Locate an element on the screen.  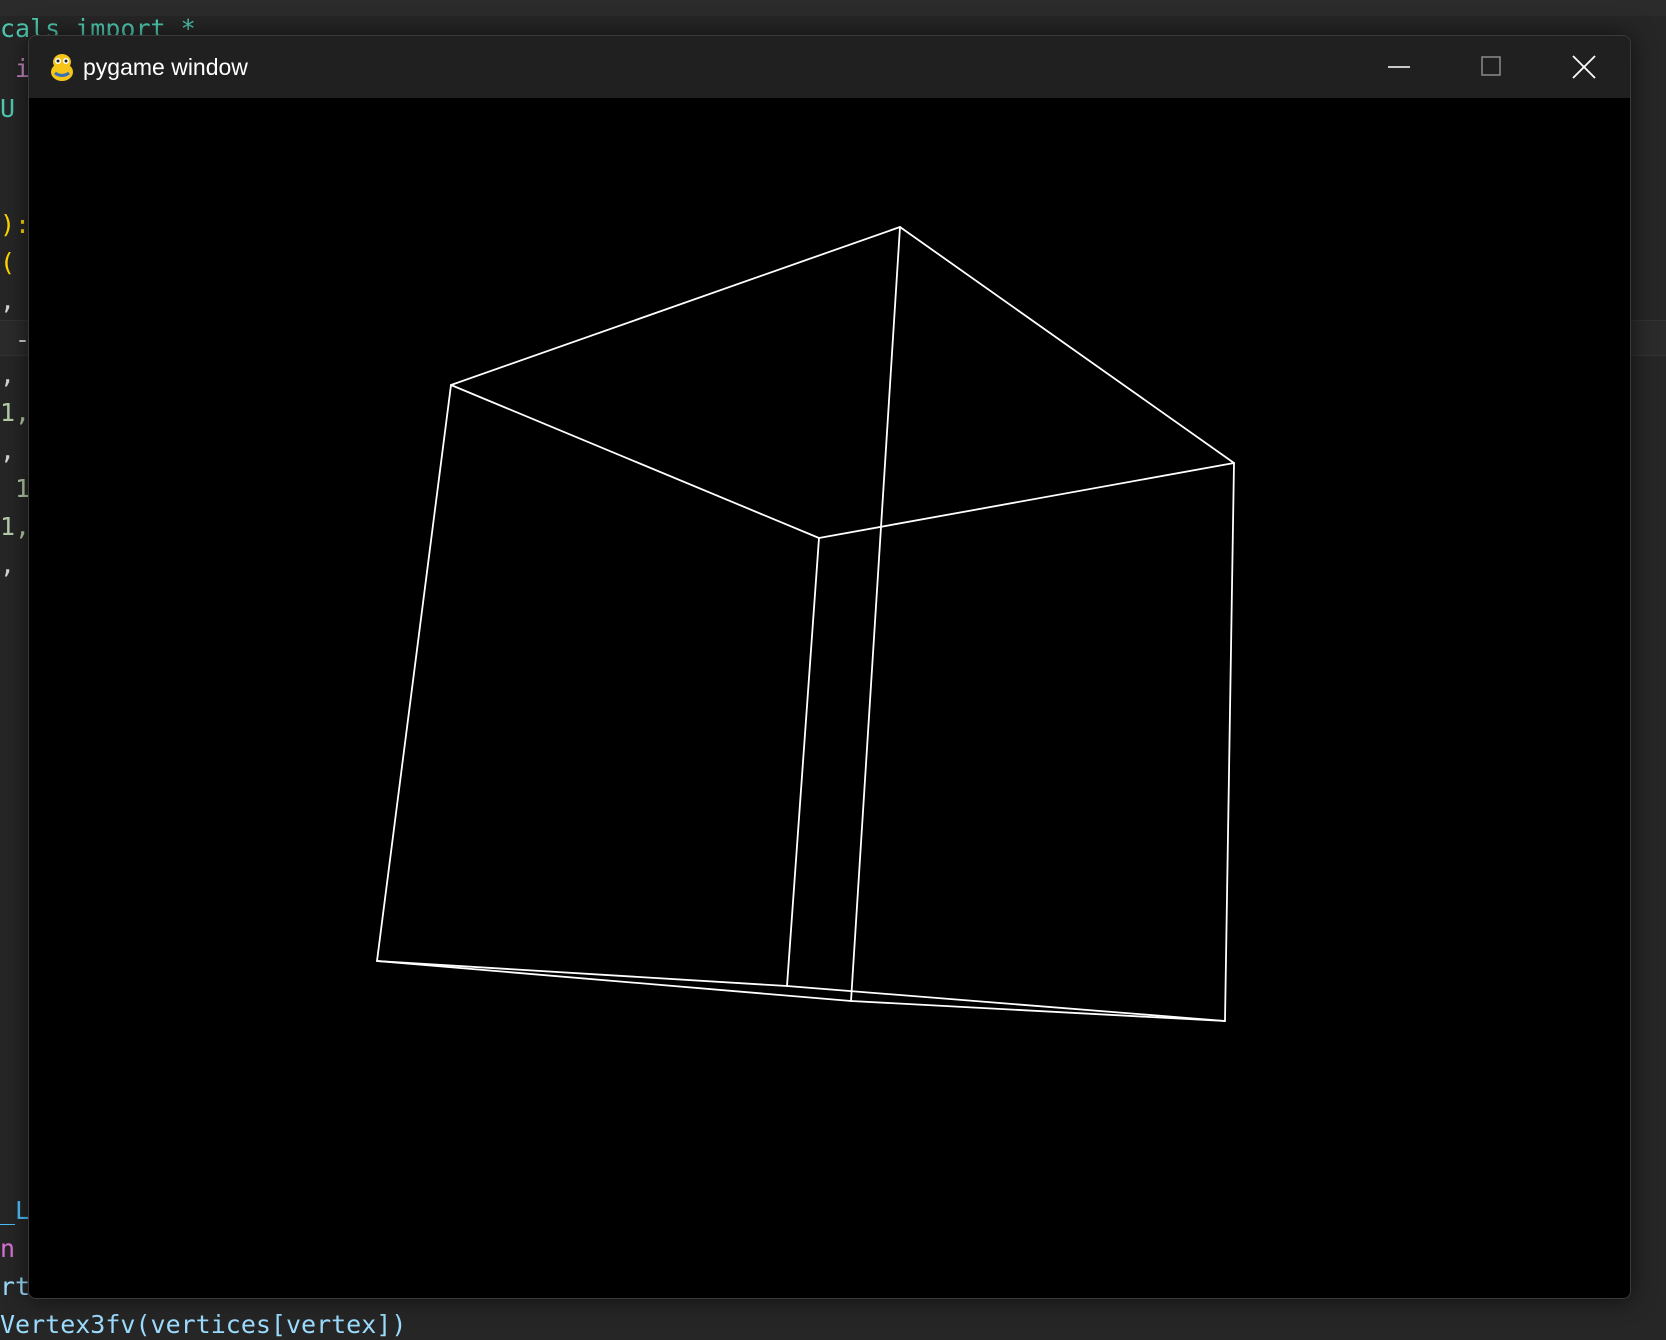
maximize-button is located at coordinates (1491, 67).